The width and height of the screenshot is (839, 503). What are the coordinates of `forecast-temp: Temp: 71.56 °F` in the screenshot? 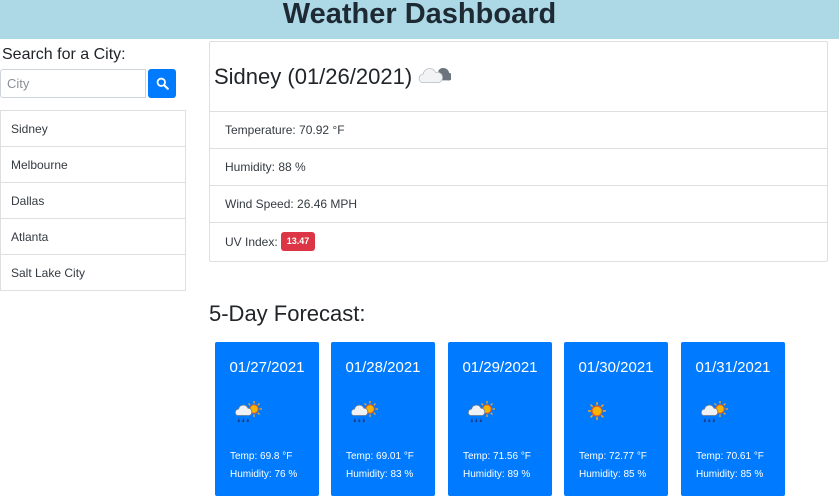 It's located at (497, 456).